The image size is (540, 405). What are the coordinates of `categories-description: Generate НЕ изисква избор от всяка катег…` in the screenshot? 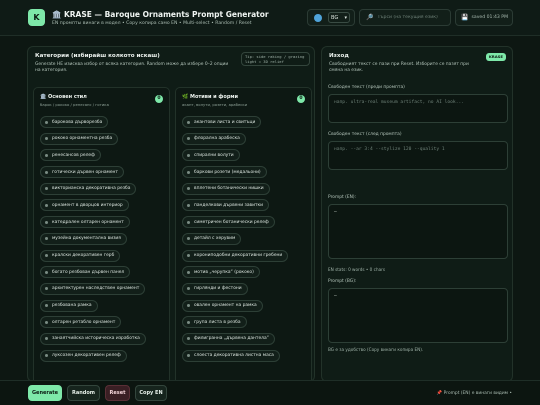 It's located at (132, 67).